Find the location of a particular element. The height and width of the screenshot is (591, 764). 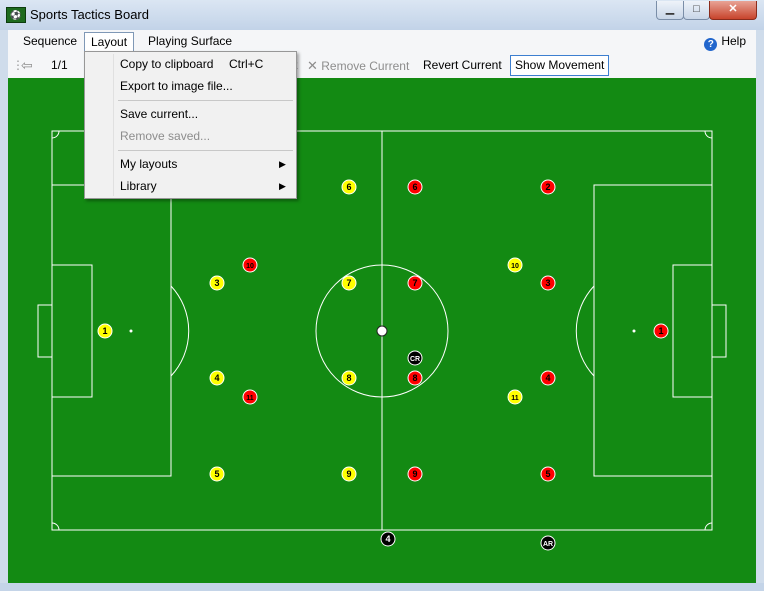

away-player-10-label: 10 is located at coordinates (250, 266).